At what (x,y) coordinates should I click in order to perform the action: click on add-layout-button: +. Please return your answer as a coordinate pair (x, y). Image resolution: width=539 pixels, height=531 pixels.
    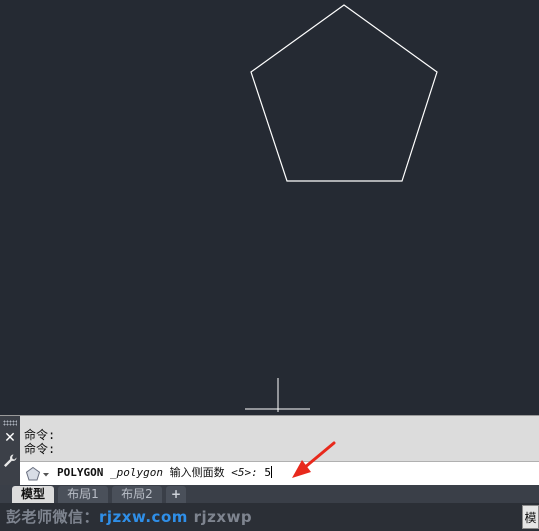
    Looking at the image, I should click on (176, 494).